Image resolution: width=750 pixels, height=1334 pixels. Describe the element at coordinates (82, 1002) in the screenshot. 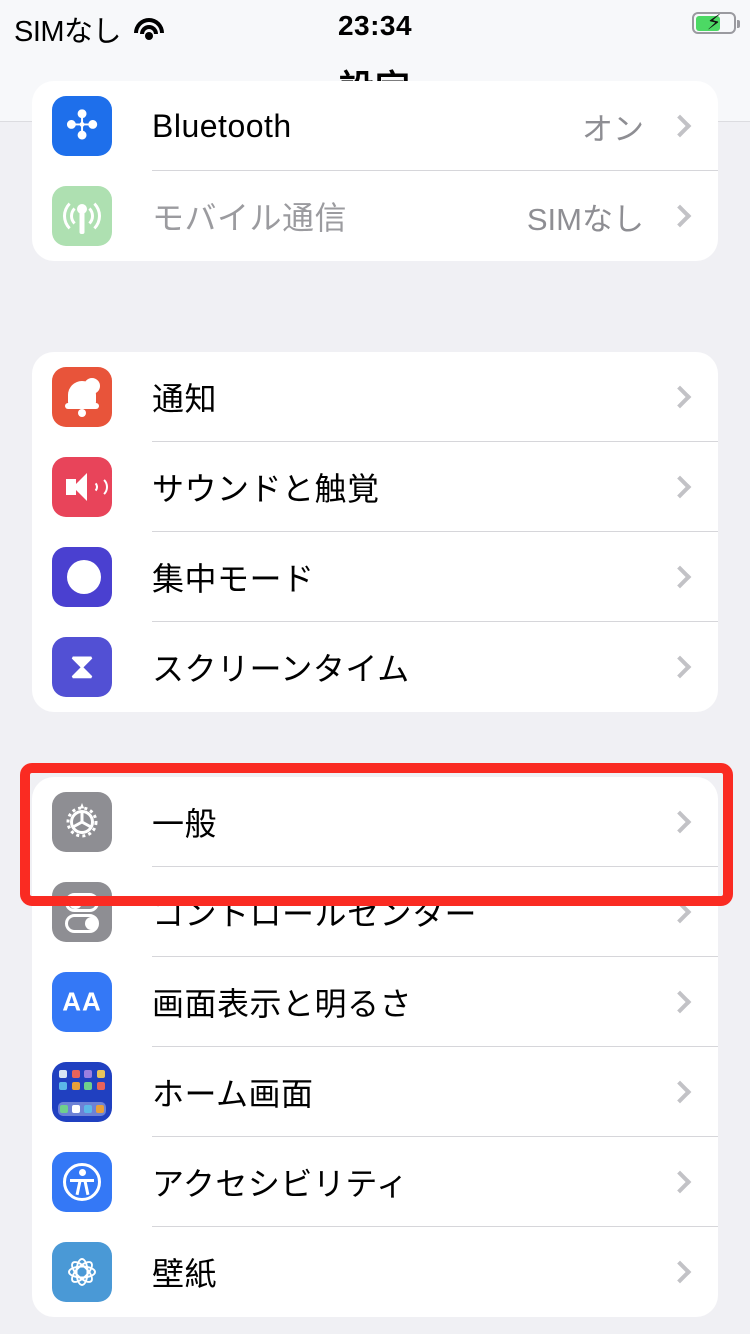

I see `display-brightness-aa-icon: AA` at that location.